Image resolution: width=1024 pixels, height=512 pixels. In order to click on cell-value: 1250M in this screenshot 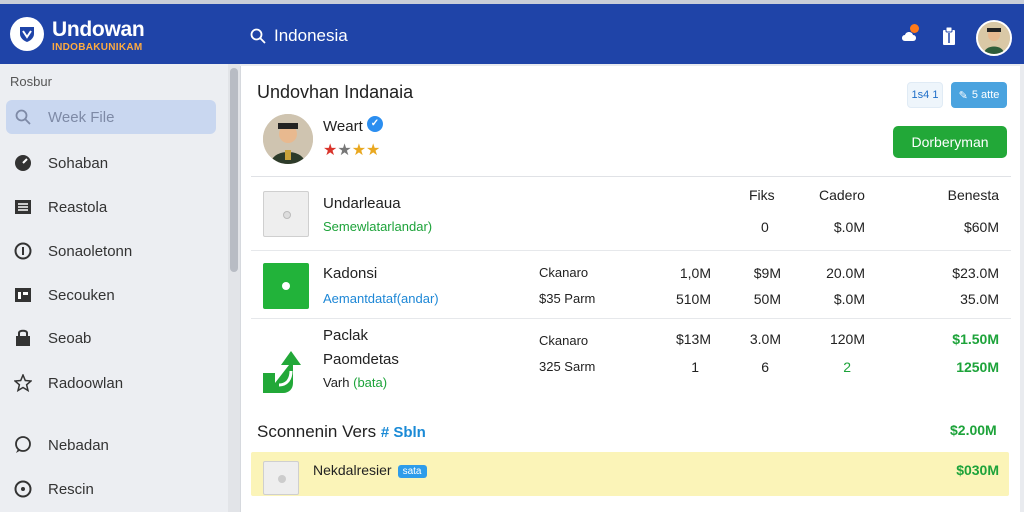, I will do `click(977, 367)`.